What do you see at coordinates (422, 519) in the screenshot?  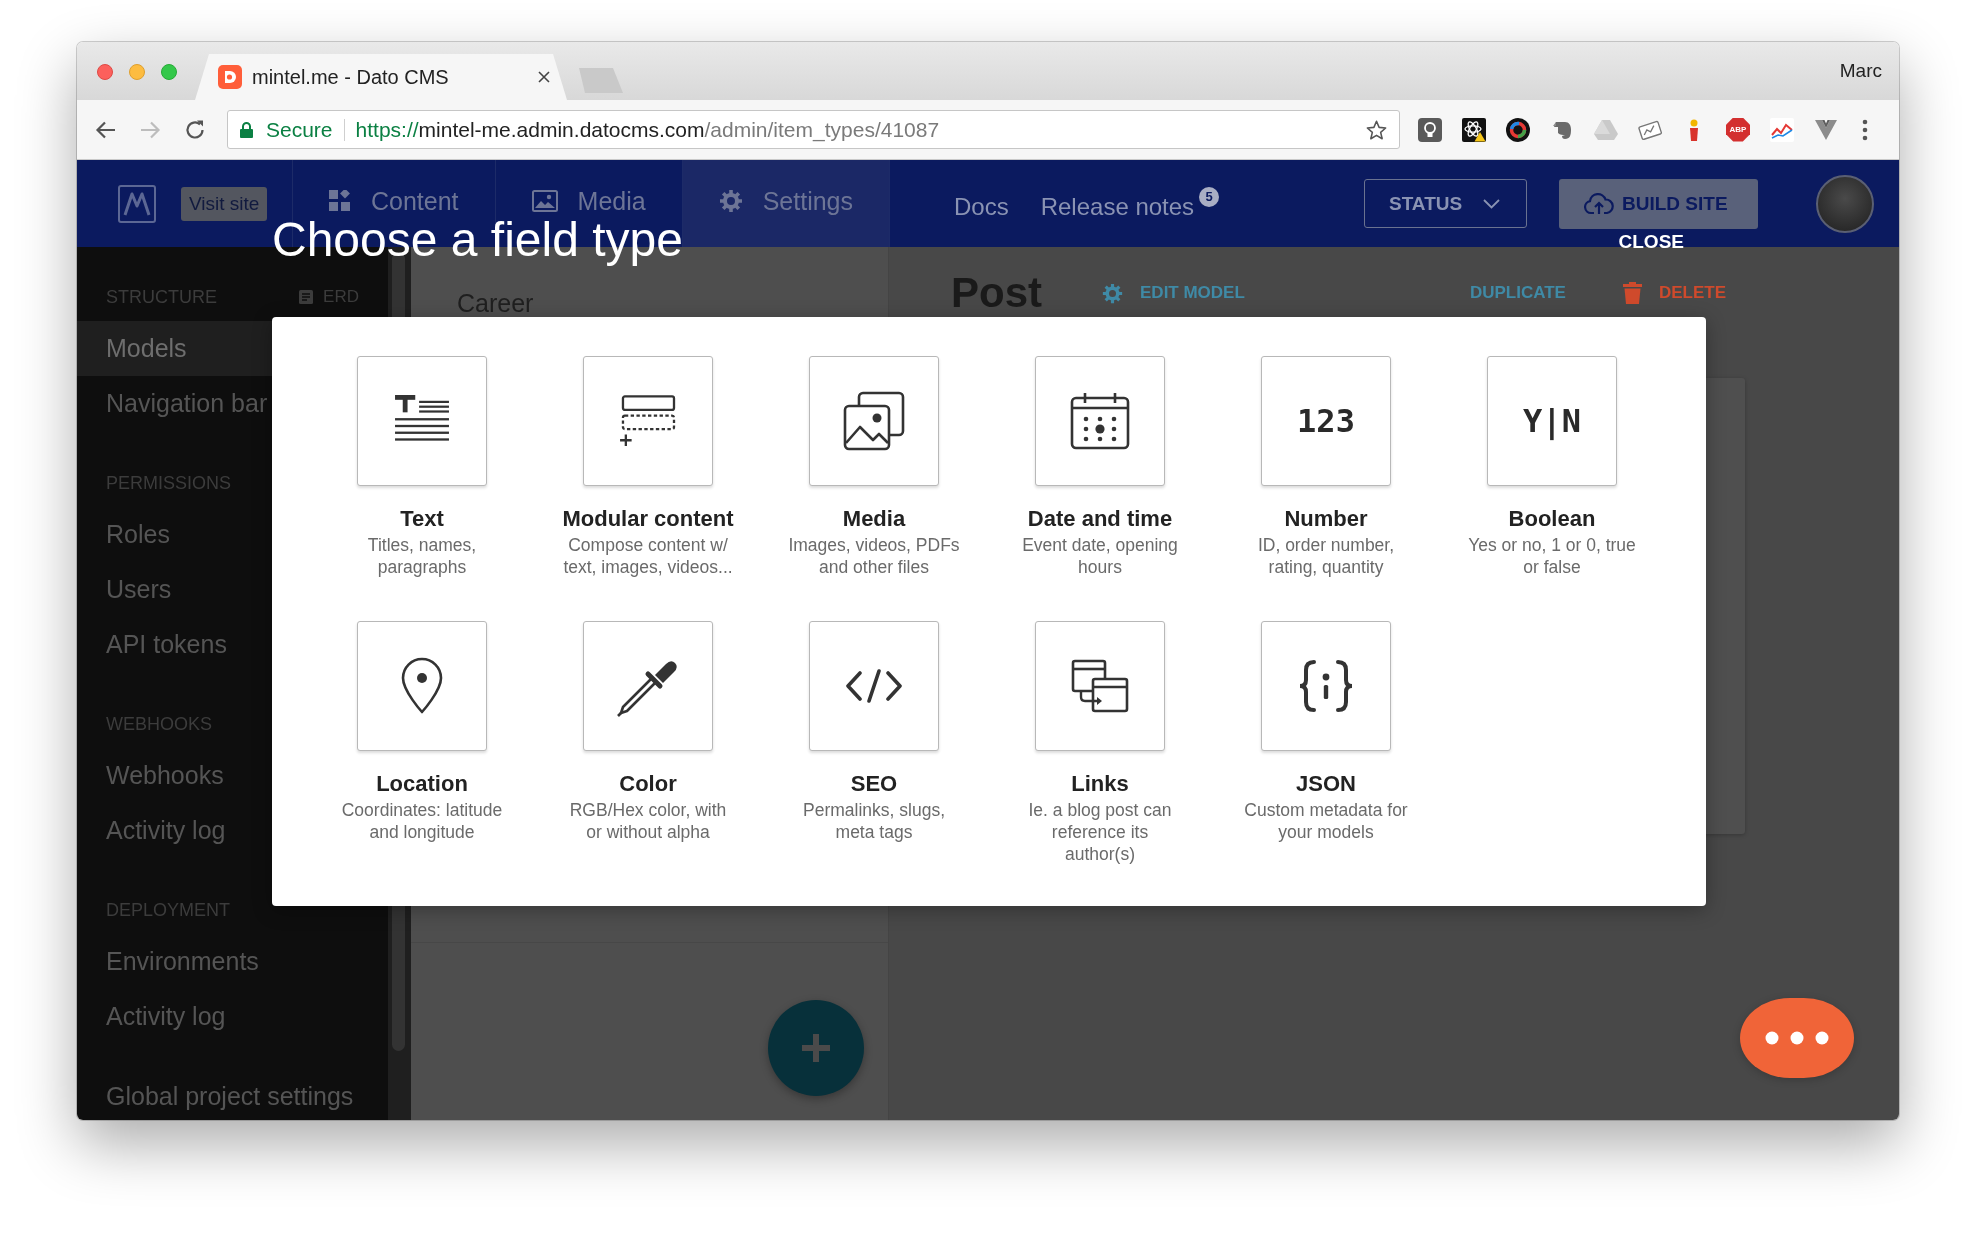 I see `field-type-name: Text` at bounding box center [422, 519].